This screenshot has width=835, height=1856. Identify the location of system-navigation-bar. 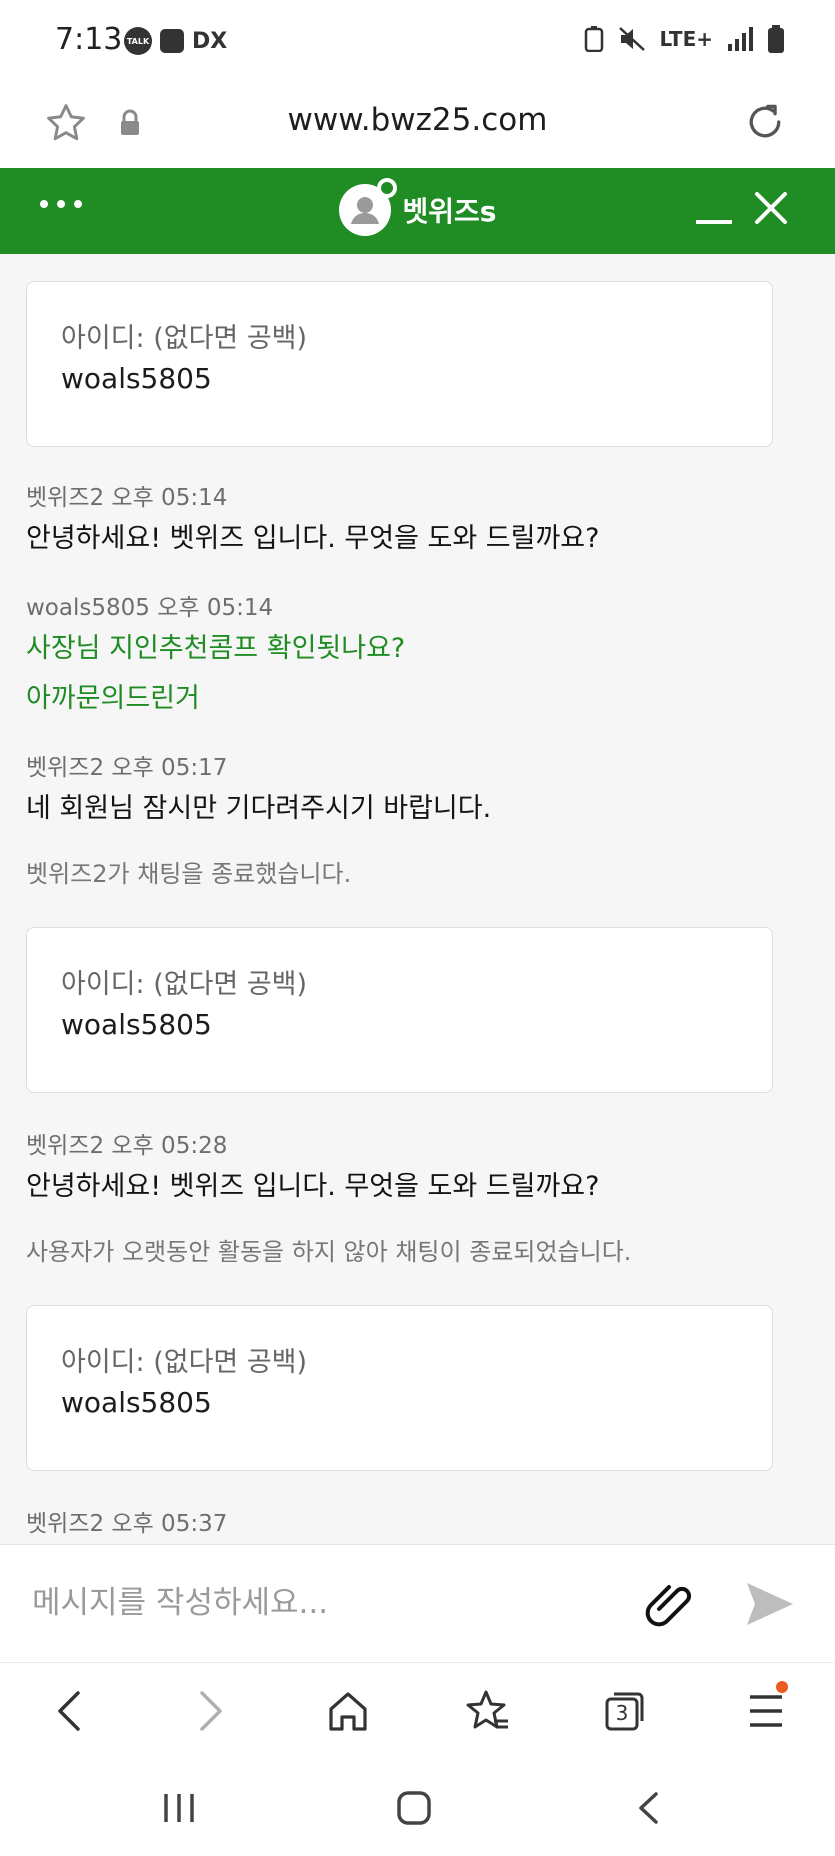
(417, 1809).